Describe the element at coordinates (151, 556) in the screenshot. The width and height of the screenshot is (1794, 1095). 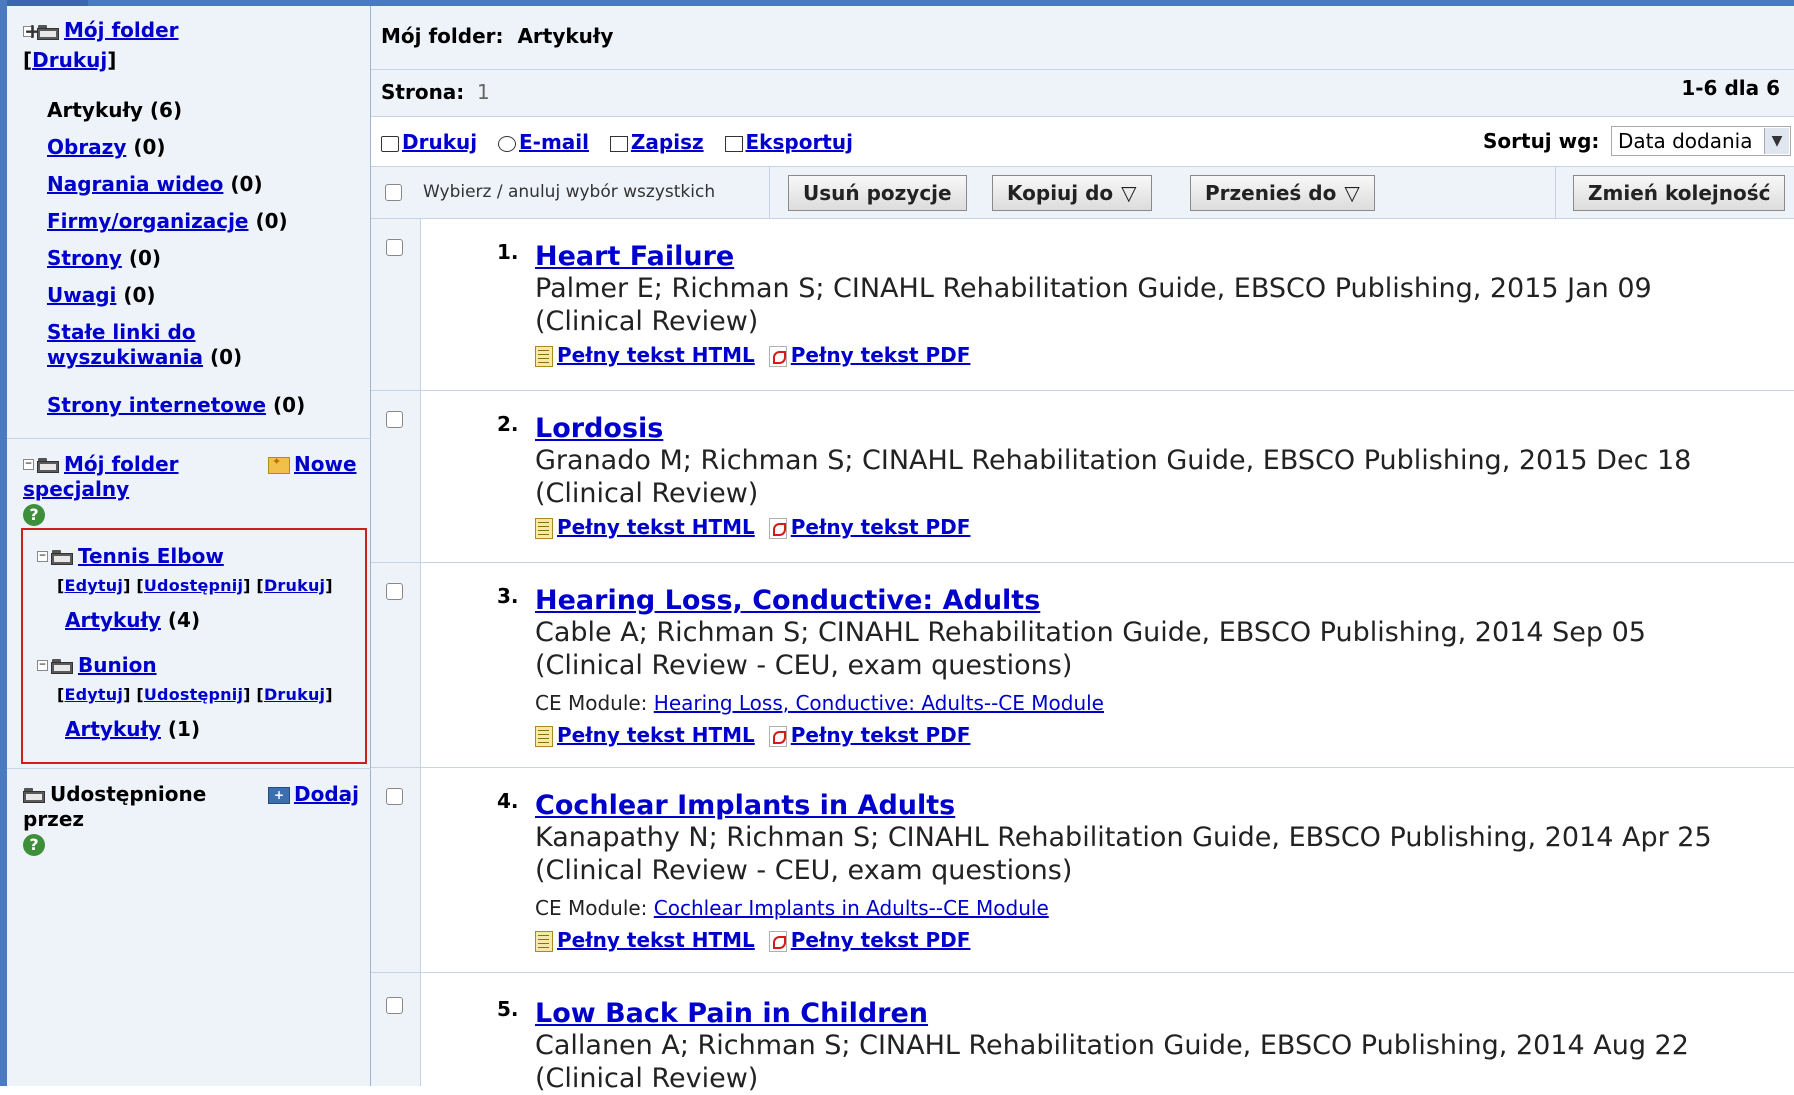
I see `custom-folder-link: Tennis Elbow` at that location.